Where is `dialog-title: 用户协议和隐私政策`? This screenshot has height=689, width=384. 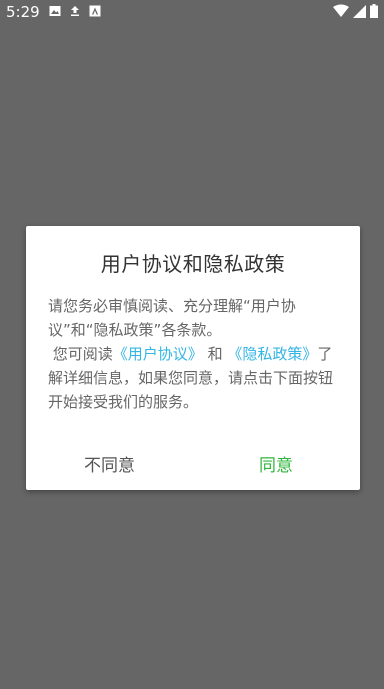
dialog-title: 用户协议和隐私政策 is located at coordinates (193, 264).